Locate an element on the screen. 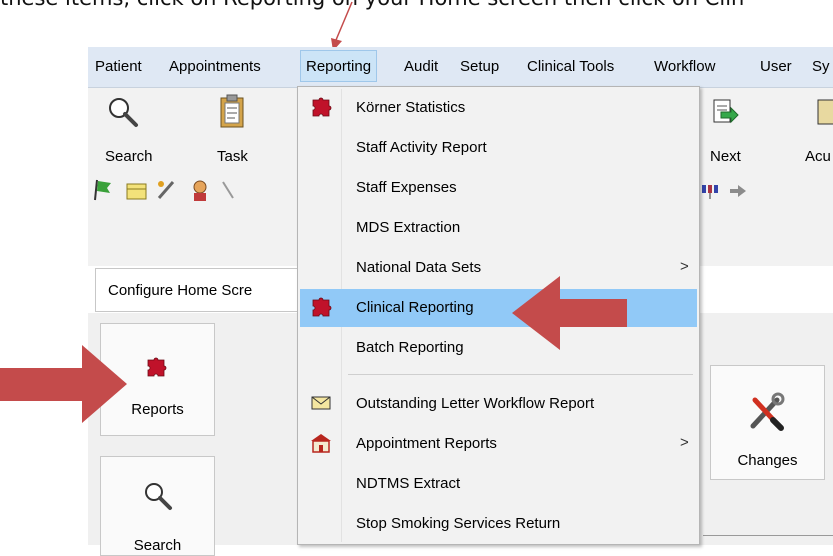 This screenshot has height=556, width=833. small-icon-row-right is located at coordinates (740, 192).